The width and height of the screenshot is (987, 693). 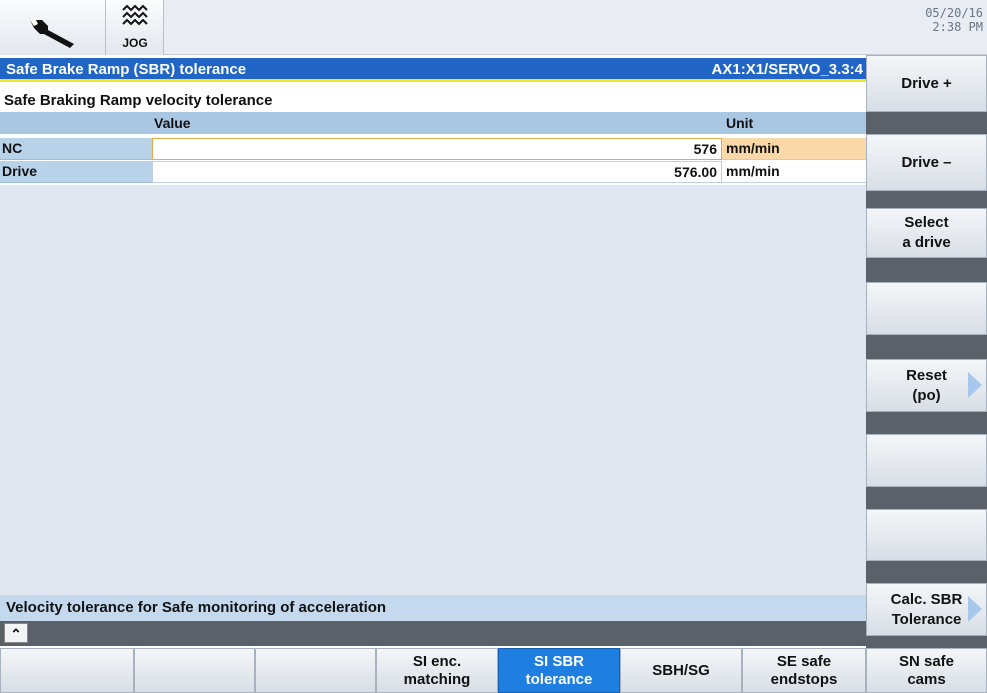 What do you see at coordinates (926, 375) in the screenshot?
I see `softkey-label: Reset` at bounding box center [926, 375].